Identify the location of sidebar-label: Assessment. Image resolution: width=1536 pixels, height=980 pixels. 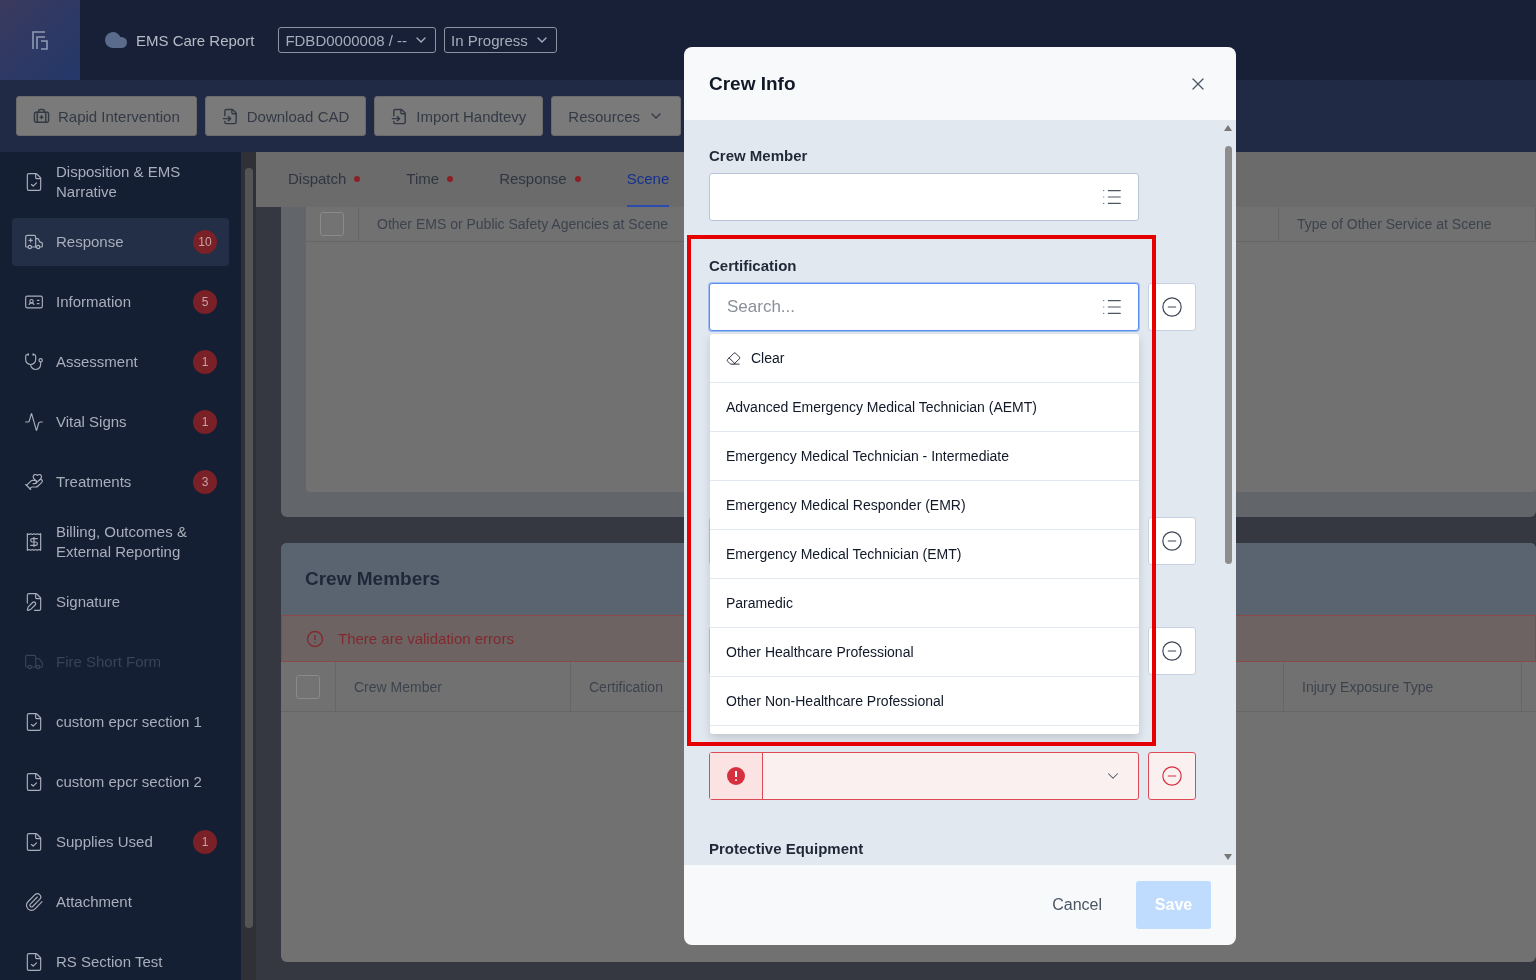
(97, 362).